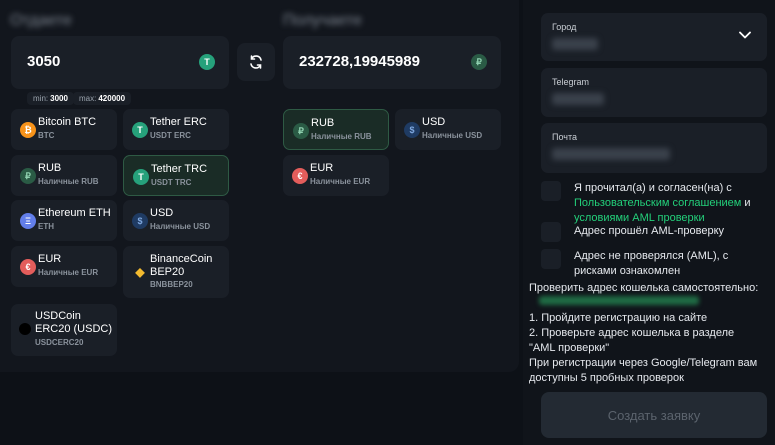 This screenshot has height=445, width=775. Describe the element at coordinates (644, 288) in the screenshot. I see `self-check-title: Проверить адрес кошелька самостоятельно:` at that location.